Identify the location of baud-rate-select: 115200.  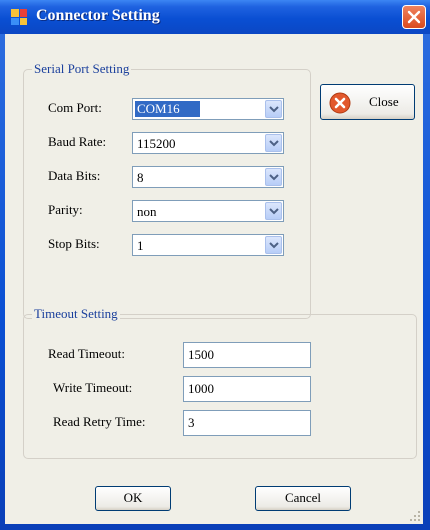
(208, 143).